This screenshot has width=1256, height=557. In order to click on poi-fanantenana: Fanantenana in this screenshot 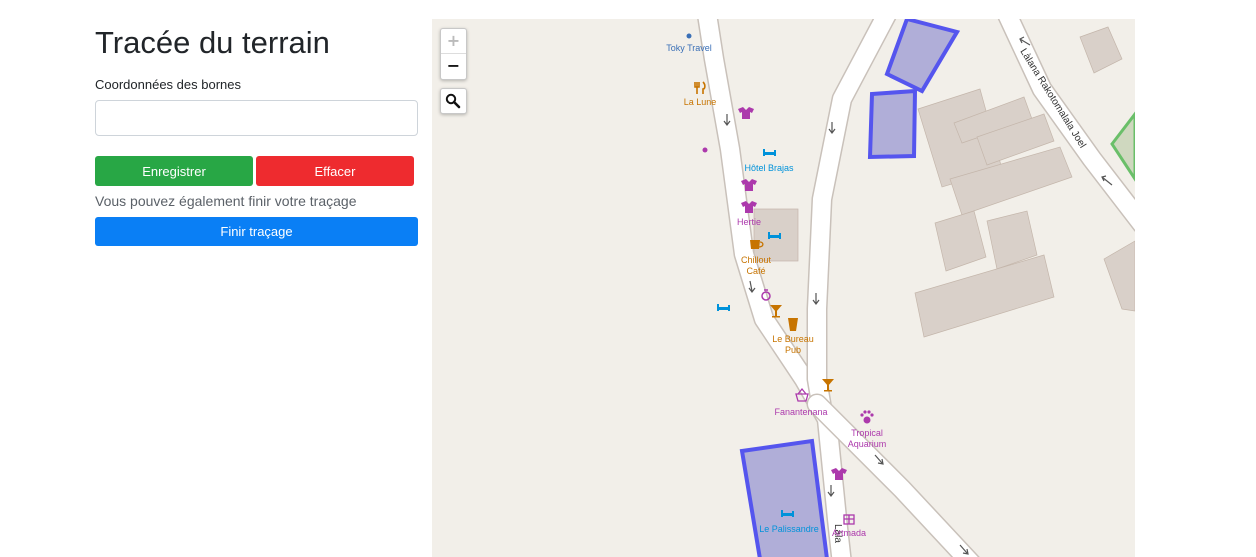, I will do `click(800, 412)`.